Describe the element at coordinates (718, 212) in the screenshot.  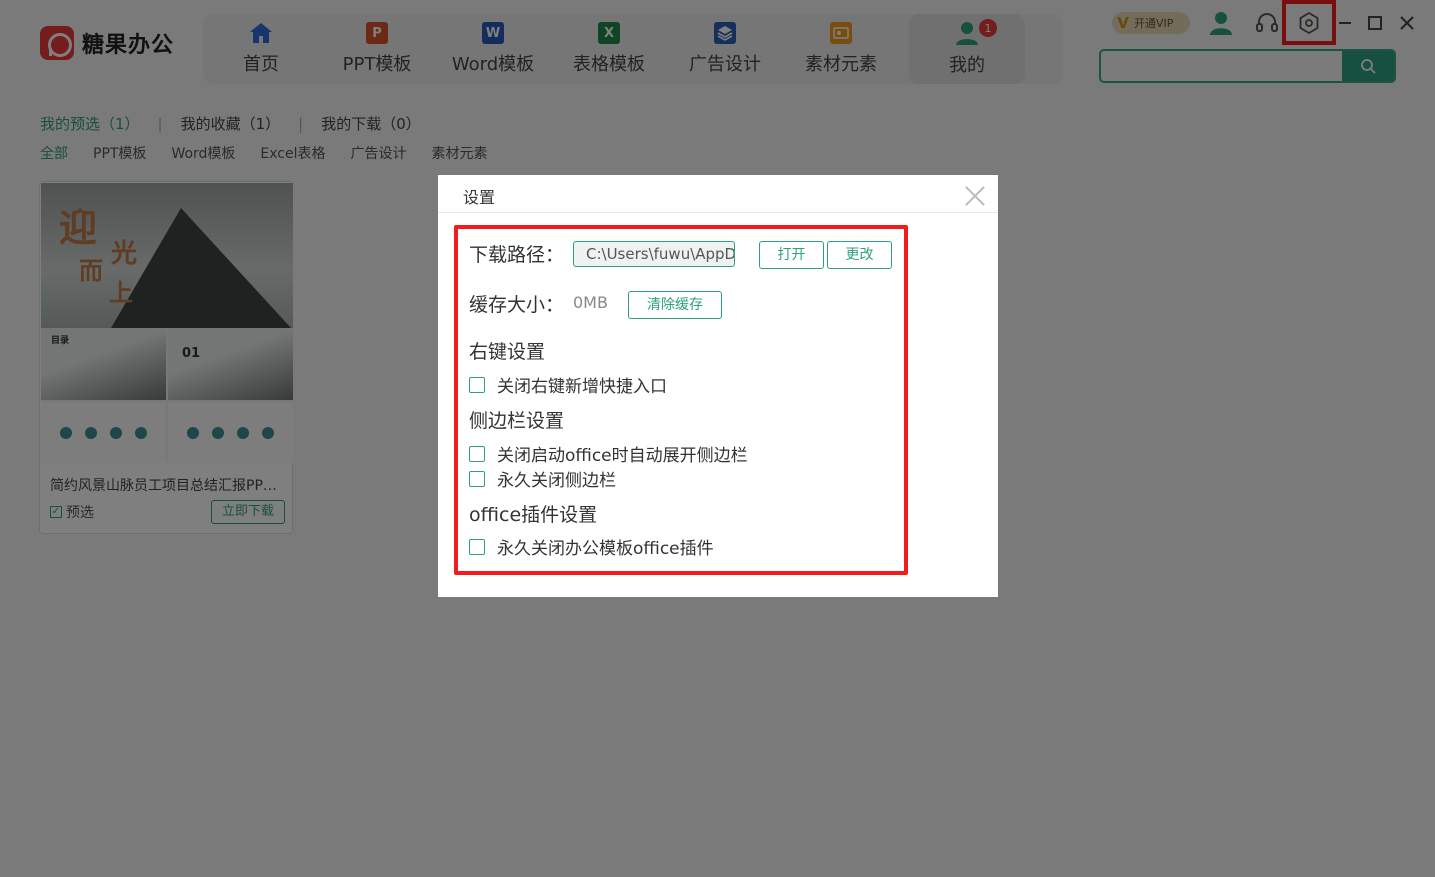
I see `dialog-divider` at that location.